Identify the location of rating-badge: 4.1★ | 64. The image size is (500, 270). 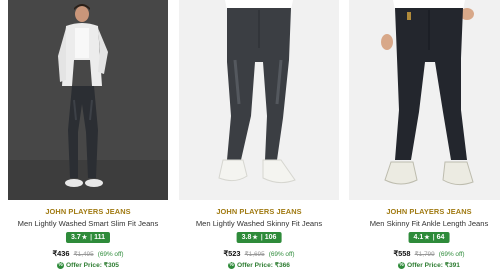
(429, 237).